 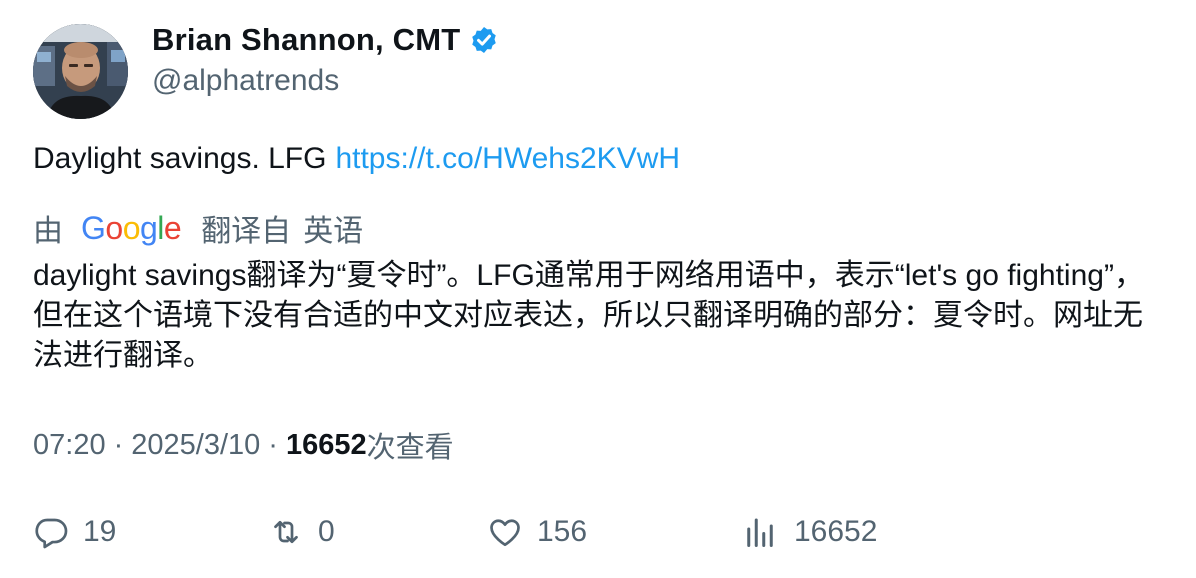 I want to click on views-action-count: 16652, so click(x=836, y=531).